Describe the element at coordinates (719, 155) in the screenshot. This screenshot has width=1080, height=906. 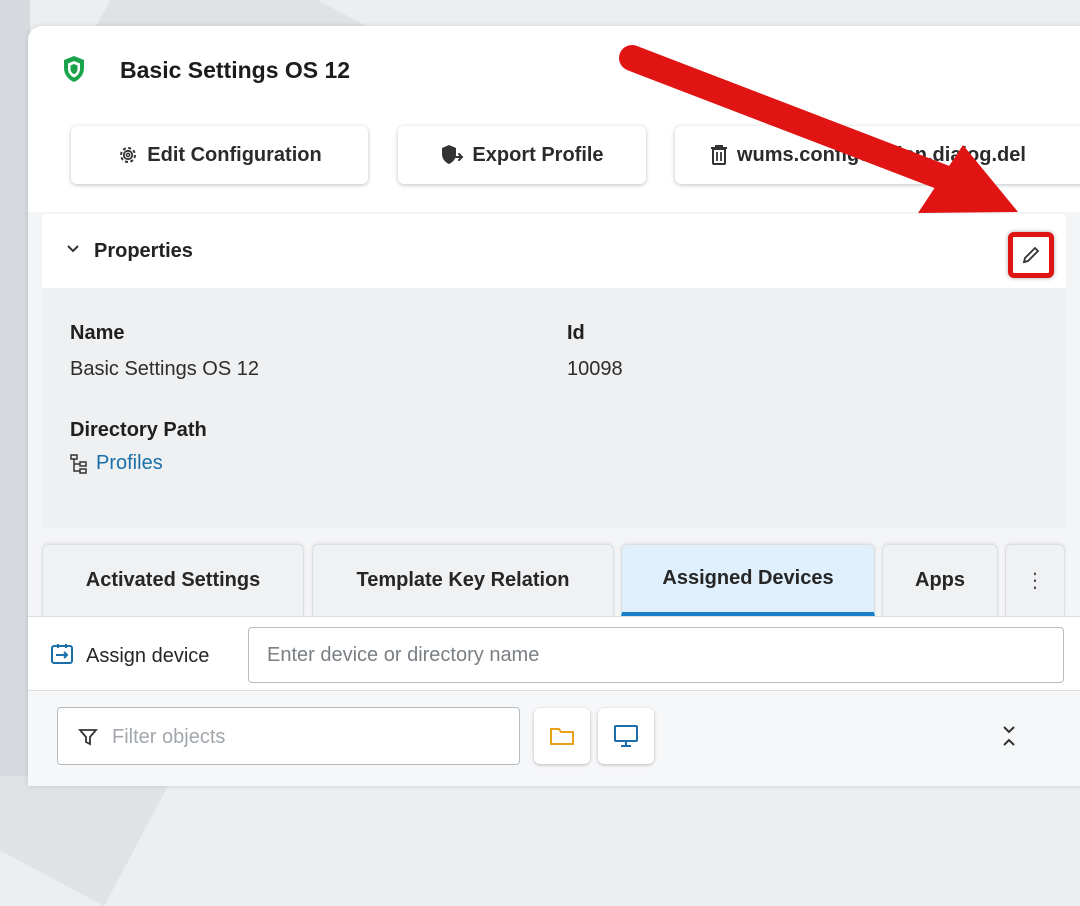
I see `trash-icon` at that location.